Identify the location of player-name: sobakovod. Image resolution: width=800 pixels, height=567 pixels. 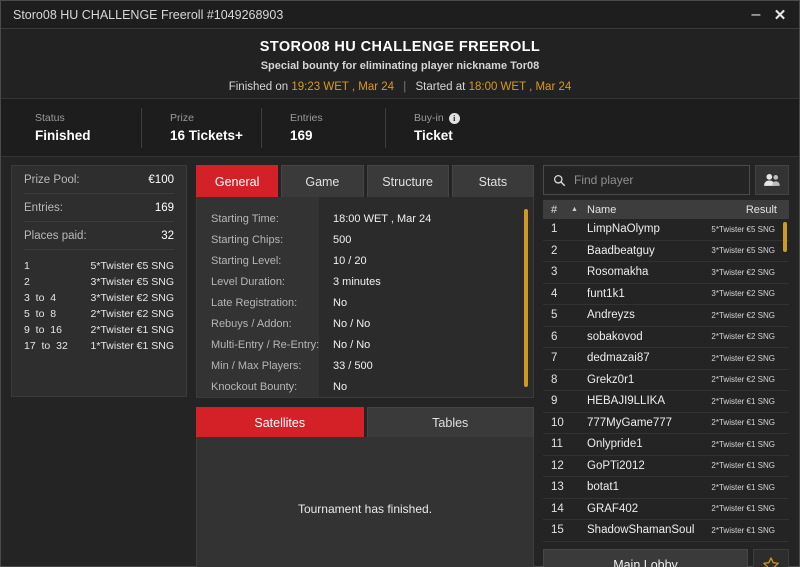
(615, 336).